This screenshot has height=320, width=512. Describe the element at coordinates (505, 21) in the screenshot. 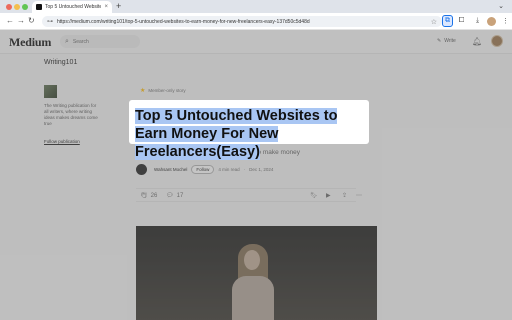

I see `browser-menu-icon: ⋮` at that location.